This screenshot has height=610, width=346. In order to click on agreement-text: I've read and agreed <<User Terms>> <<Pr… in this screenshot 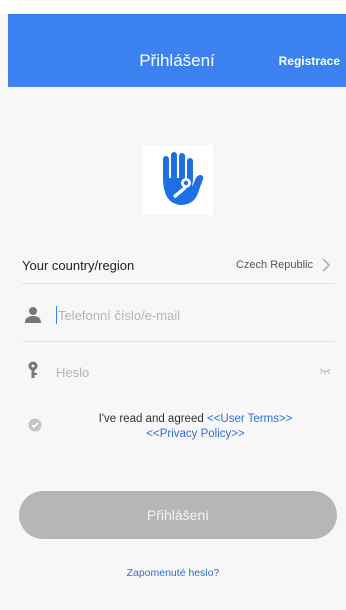, I will do `click(195, 427)`.